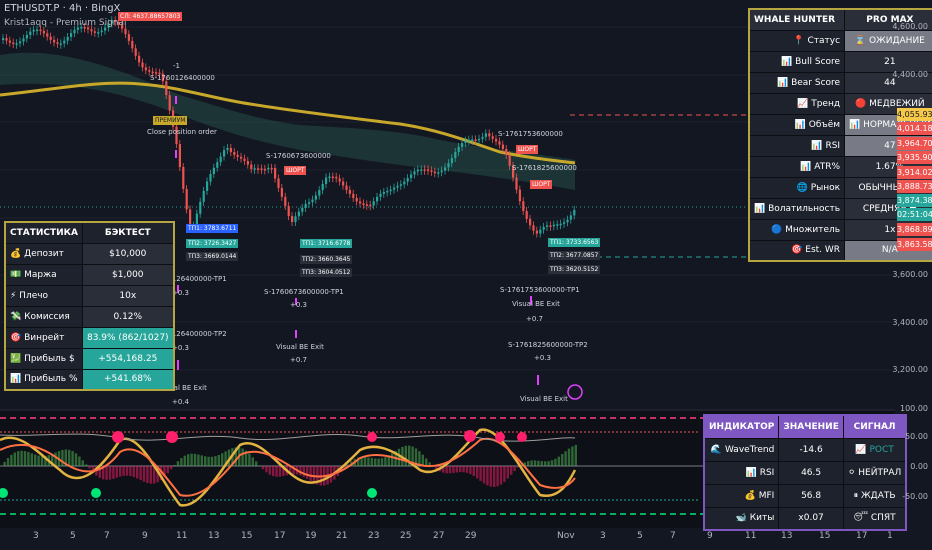 This screenshot has height=550, width=932. Describe the element at coordinates (536, 304) in the screenshot. I see `be-exit-3: Visual BE Exit` at that location.